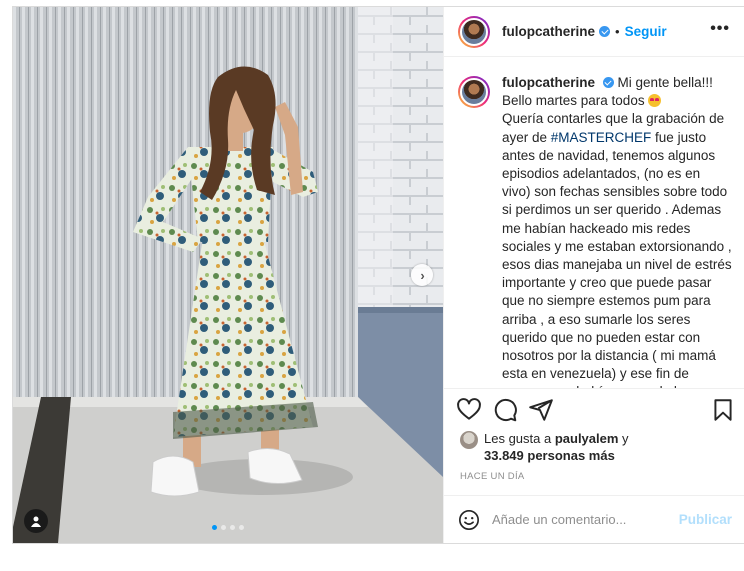 The height and width of the screenshot is (571, 744). I want to click on tagged-users-button, so click(36, 521).